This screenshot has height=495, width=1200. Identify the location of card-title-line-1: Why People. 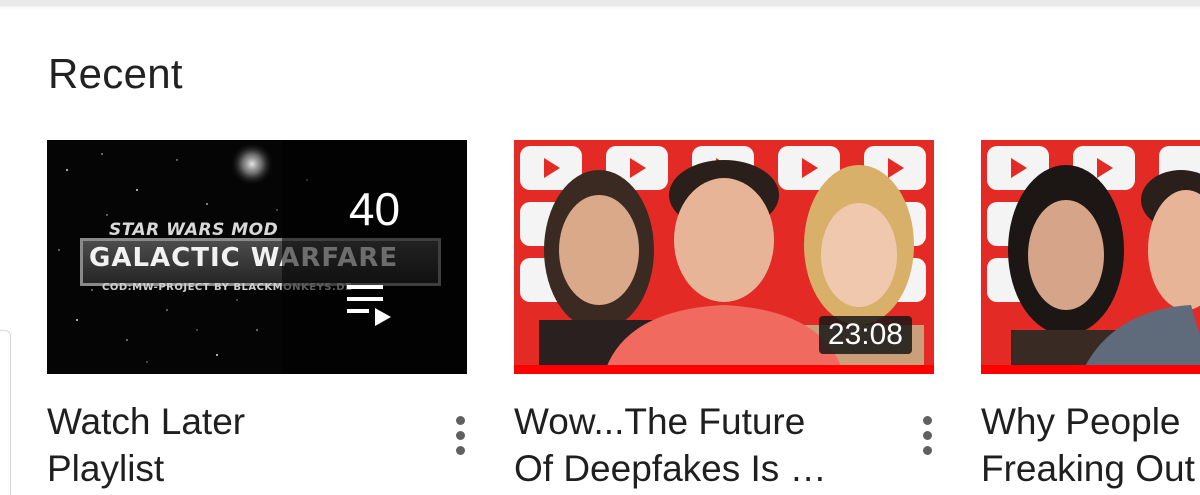
(1081, 421).